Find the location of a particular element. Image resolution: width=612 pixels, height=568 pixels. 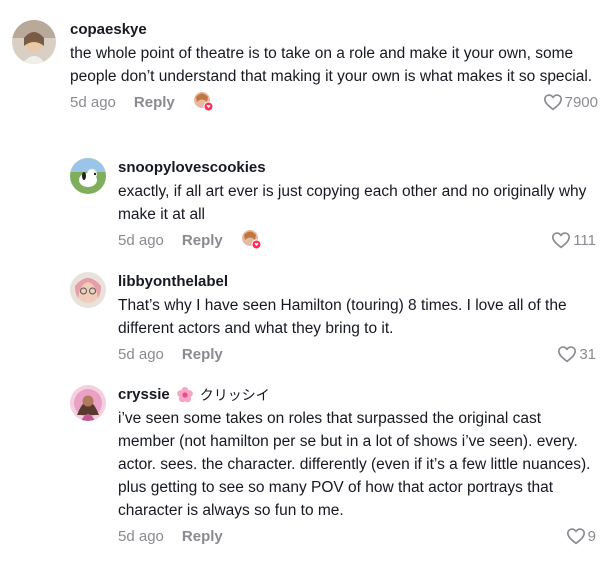

username-label: snoopylovescookies is located at coordinates (192, 167).